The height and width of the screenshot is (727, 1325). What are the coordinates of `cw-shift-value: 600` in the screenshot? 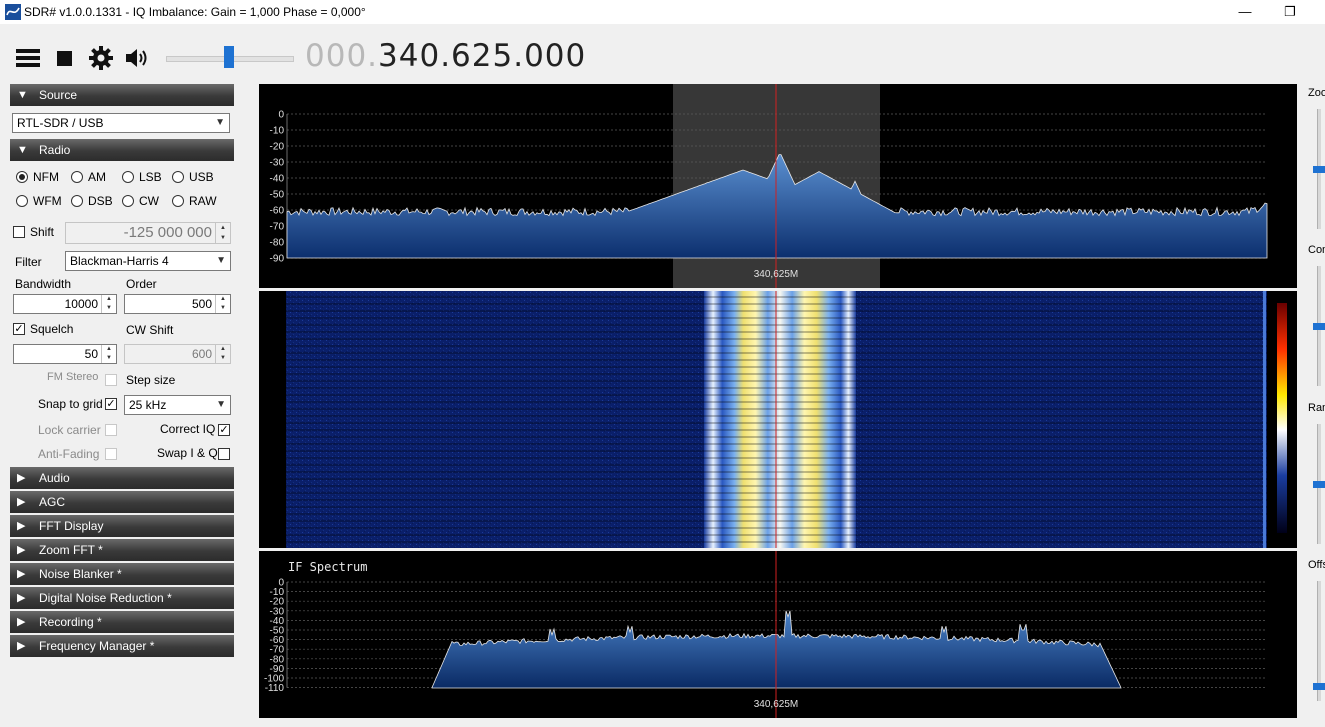 It's located at (201, 354).